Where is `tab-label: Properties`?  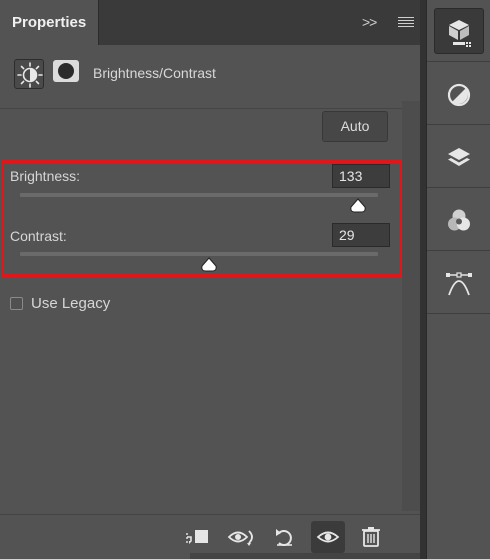
tab-label: Properties is located at coordinates (49, 22).